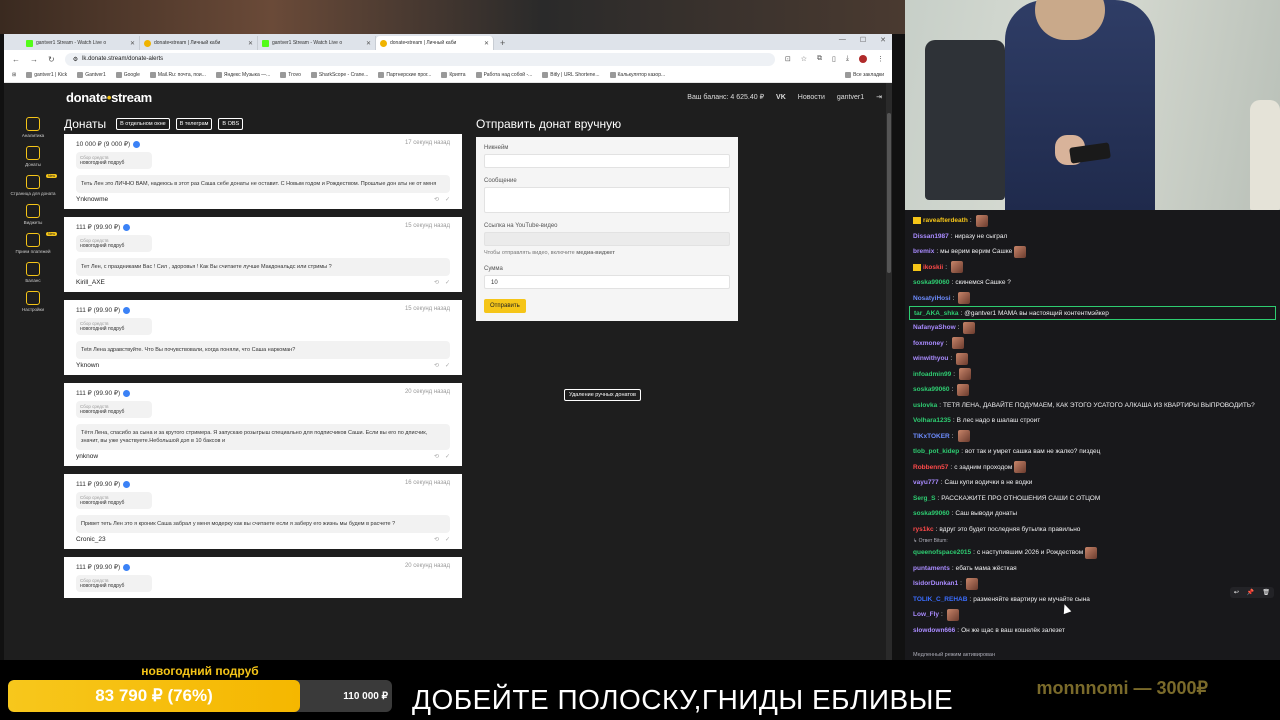 This screenshot has width=1280, height=720. What do you see at coordinates (926, 482) in the screenshot?
I see `chat-username: vayu777` at bounding box center [926, 482].